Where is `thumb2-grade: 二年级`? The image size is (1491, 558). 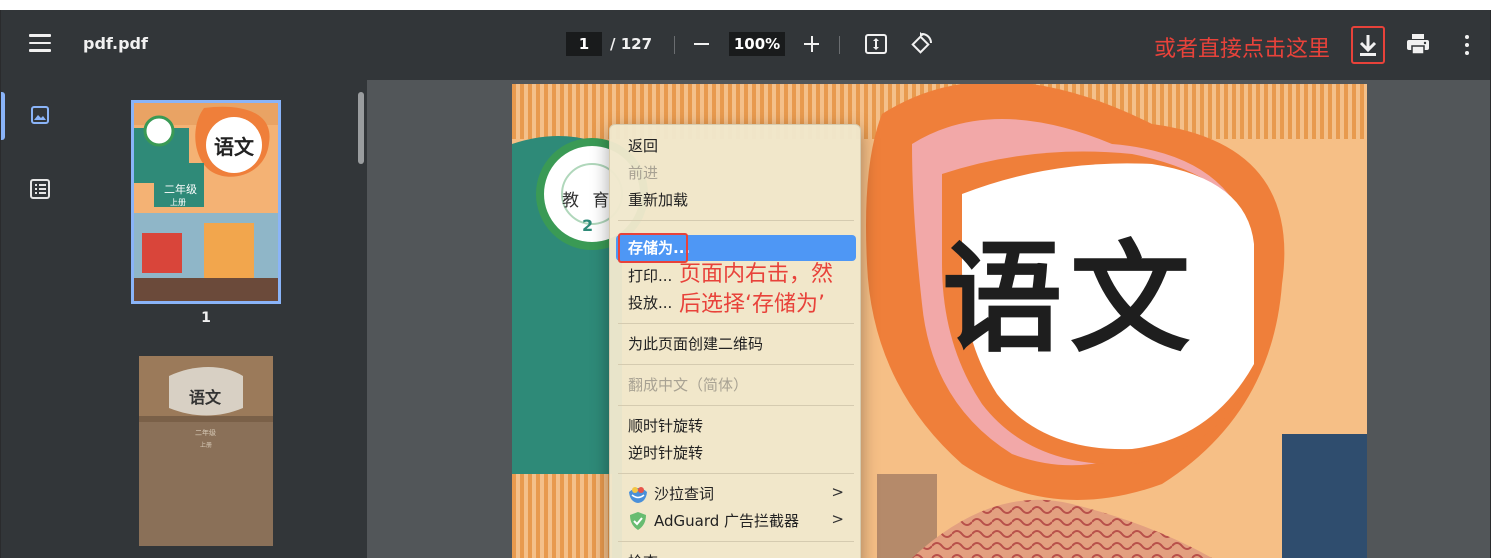
thumb2-grade: 二年级 is located at coordinates (205, 433).